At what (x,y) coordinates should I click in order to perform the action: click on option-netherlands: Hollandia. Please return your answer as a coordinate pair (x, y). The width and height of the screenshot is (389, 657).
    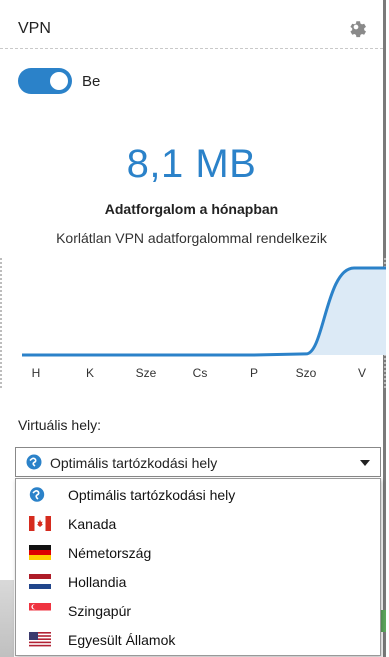
    Looking at the image, I should click on (198, 582).